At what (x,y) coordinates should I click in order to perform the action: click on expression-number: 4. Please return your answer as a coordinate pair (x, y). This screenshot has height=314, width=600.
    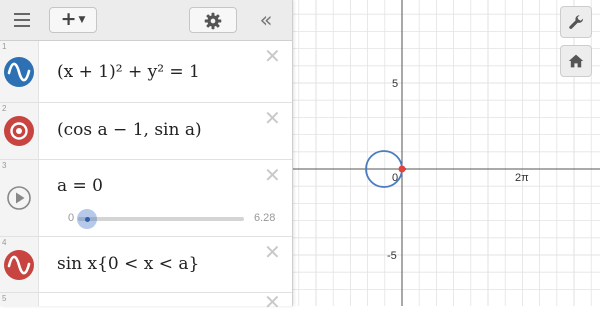
    Looking at the image, I should click on (4, 242).